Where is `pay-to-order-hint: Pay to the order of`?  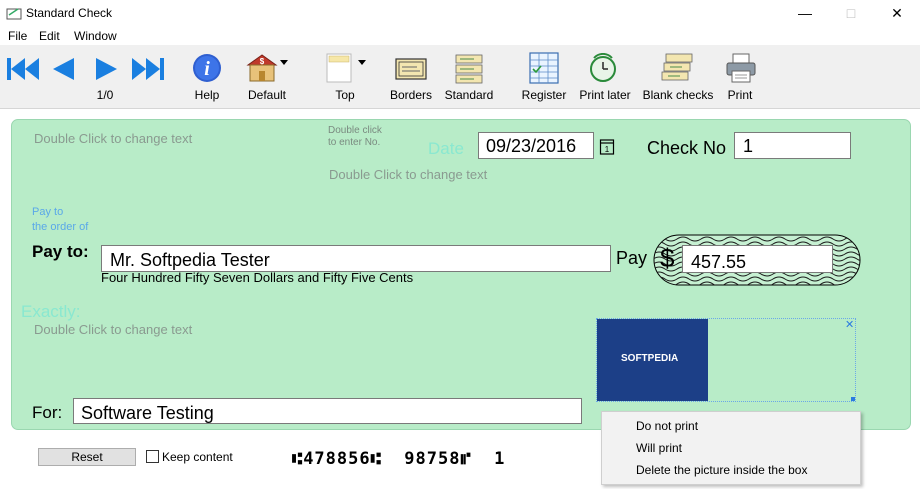
pay-to-order-hint: Pay to the order of is located at coordinates (60, 220).